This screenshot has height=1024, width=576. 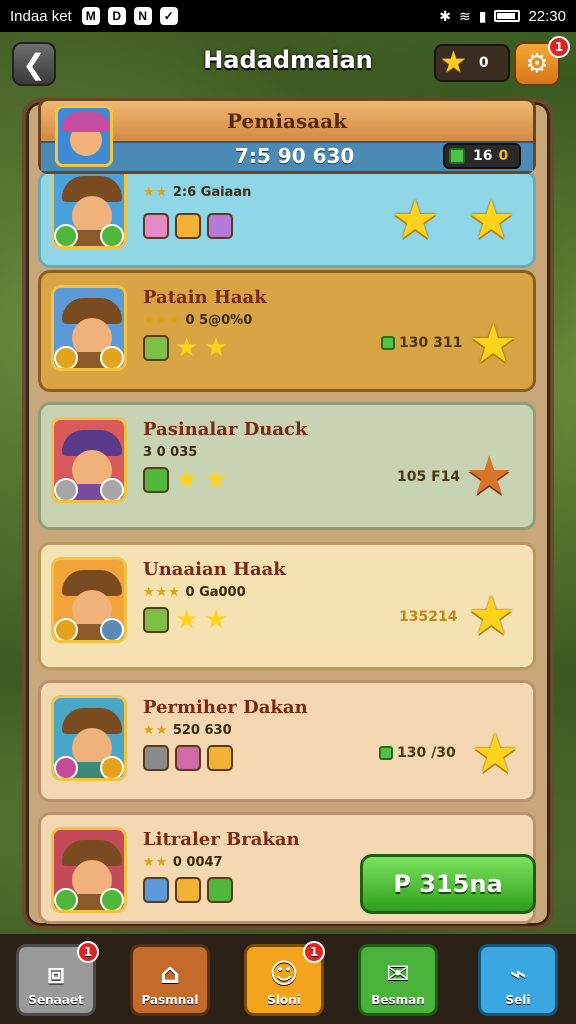 I want to click on bluetooth-icon: ✱, so click(x=445, y=15).